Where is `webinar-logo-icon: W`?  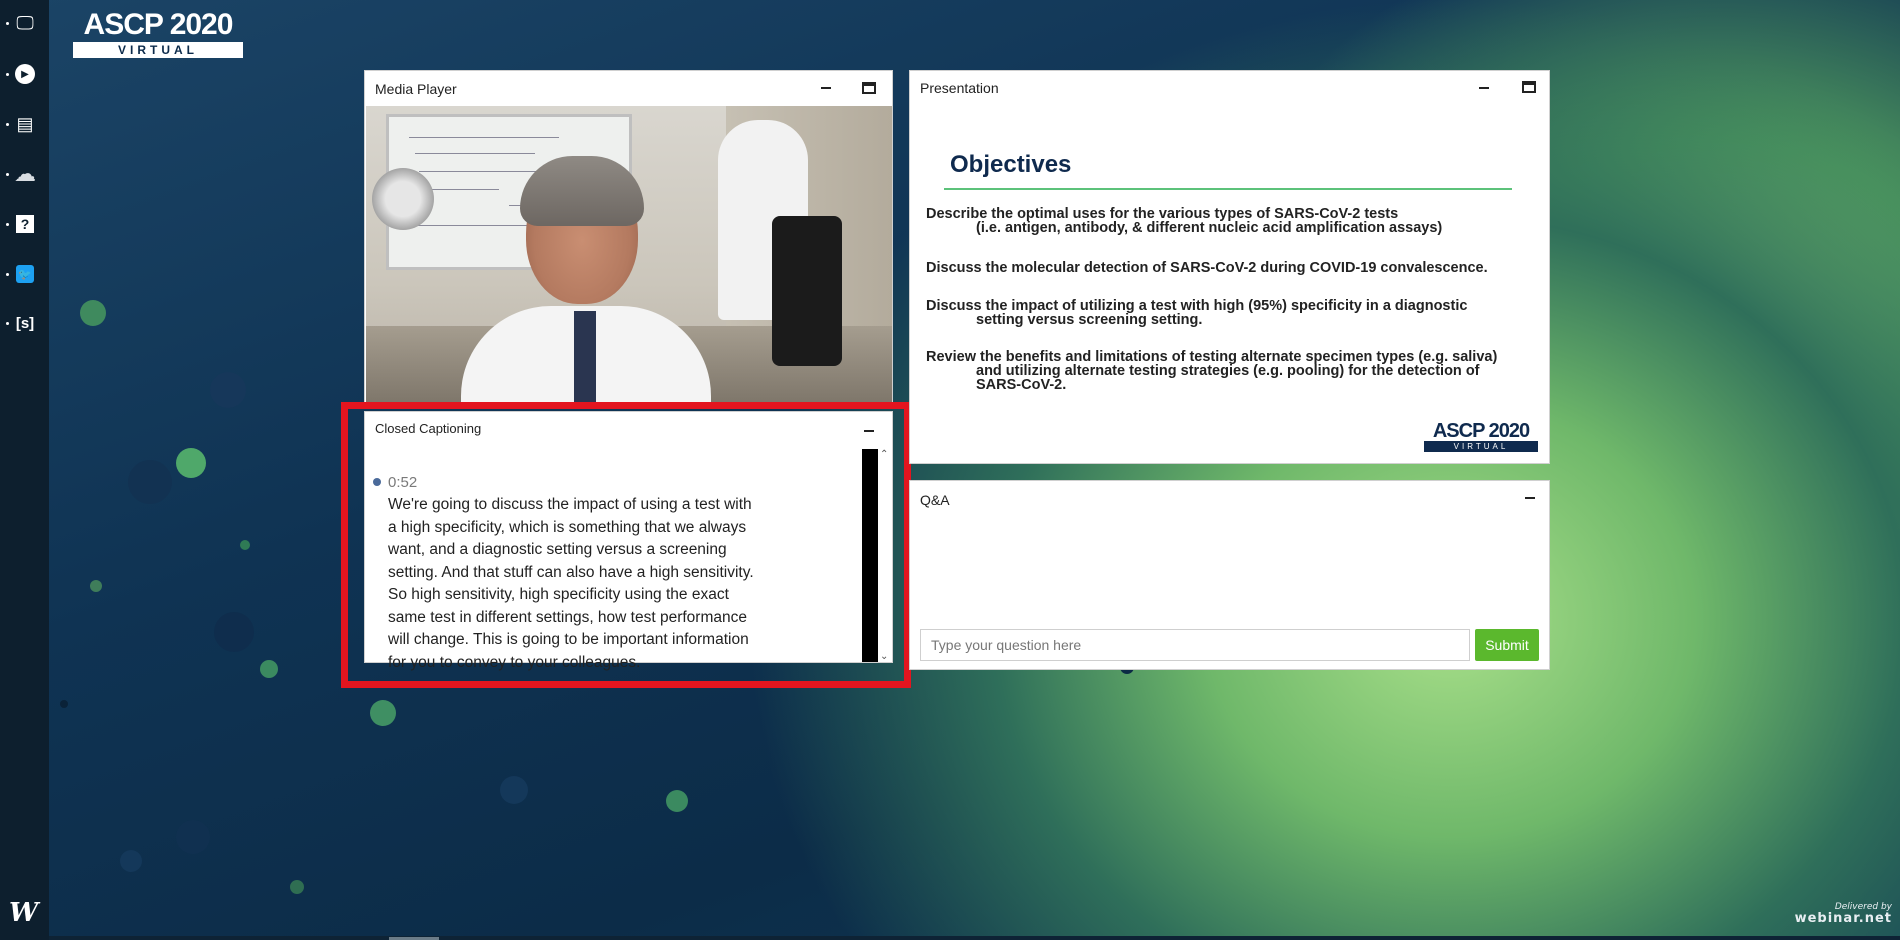 webinar-logo-icon: W is located at coordinates (23, 913).